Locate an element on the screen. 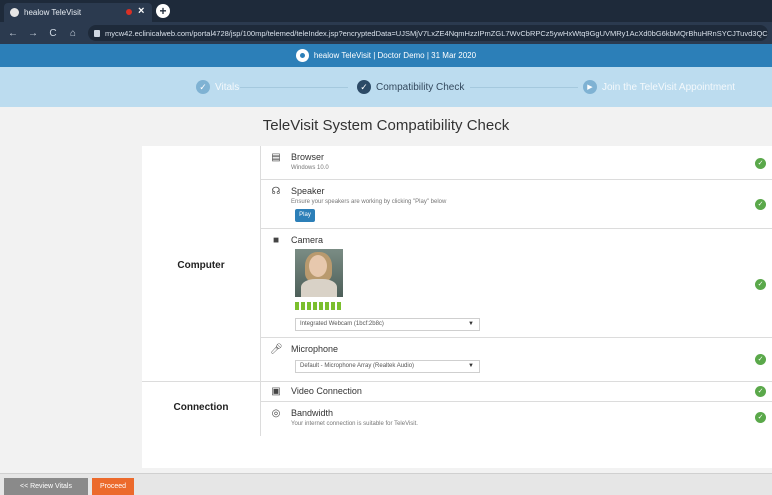 The height and width of the screenshot is (495, 772). check-title: Bandwidth is located at coordinates (312, 413).